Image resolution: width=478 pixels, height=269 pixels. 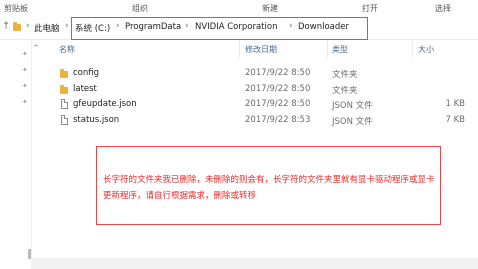 What do you see at coordinates (15, 254) in the screenshot?
I see `navigation-pane-footer` at bounding box center [15, 254].